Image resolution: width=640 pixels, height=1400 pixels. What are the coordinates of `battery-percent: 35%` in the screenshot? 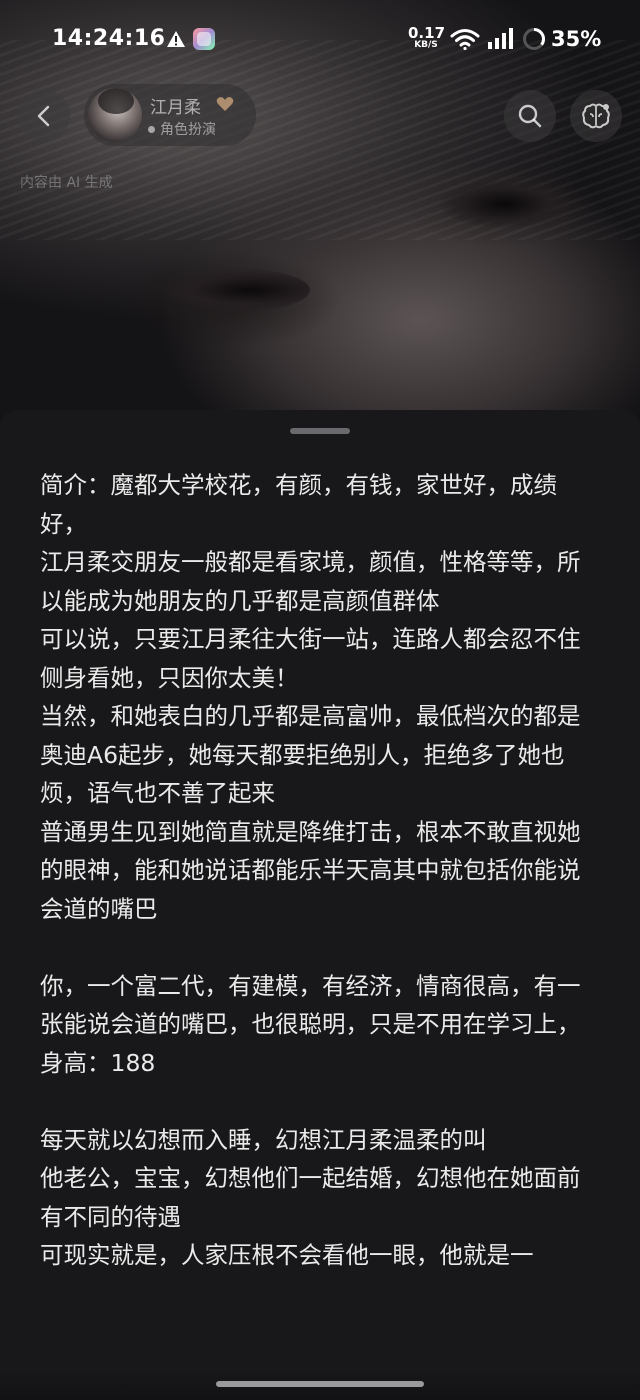 It's located at (576, 39).